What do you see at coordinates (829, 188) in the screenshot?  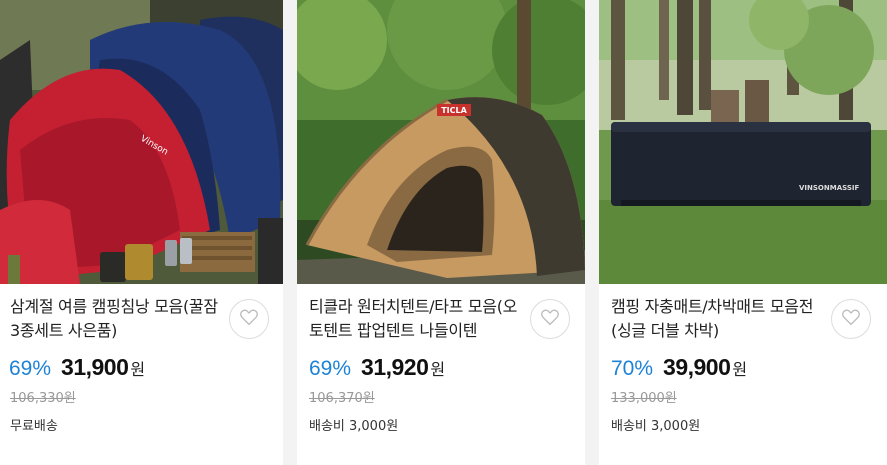 I see `svg-text: VINSONMASSIF` at bounding box center [829, 188].